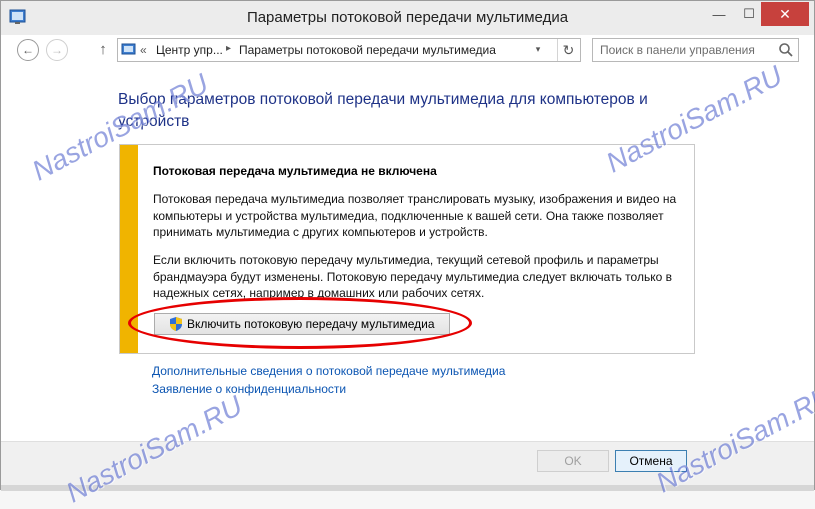 The width and height of the screenshot is (815, 509). Describe the element at coordinates (719, 14) in the screenshot. I see `minimize-button: —` at that location.